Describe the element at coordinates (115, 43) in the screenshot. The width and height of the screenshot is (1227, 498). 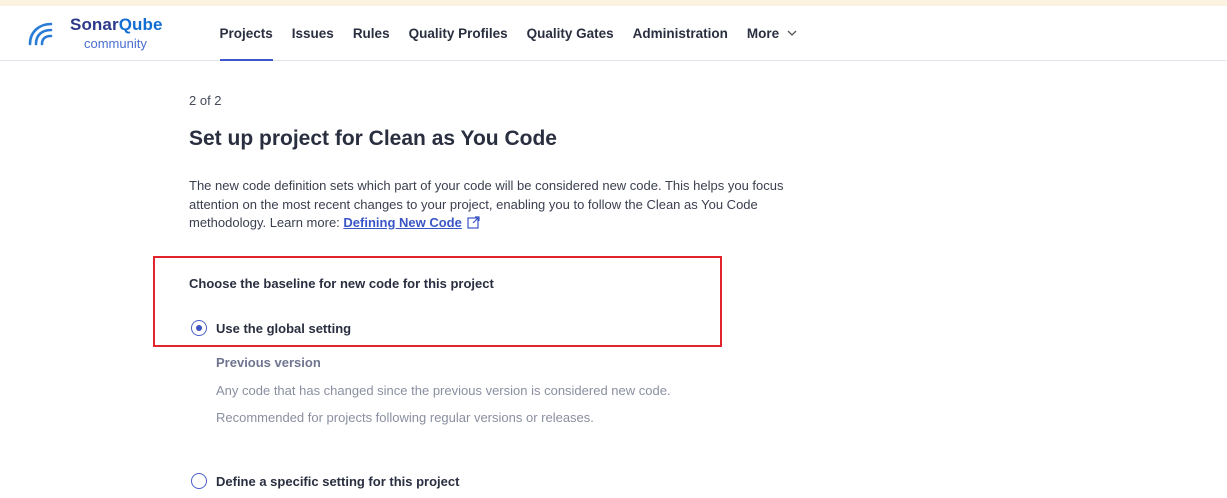
I see `logo-edition: community` at that location.